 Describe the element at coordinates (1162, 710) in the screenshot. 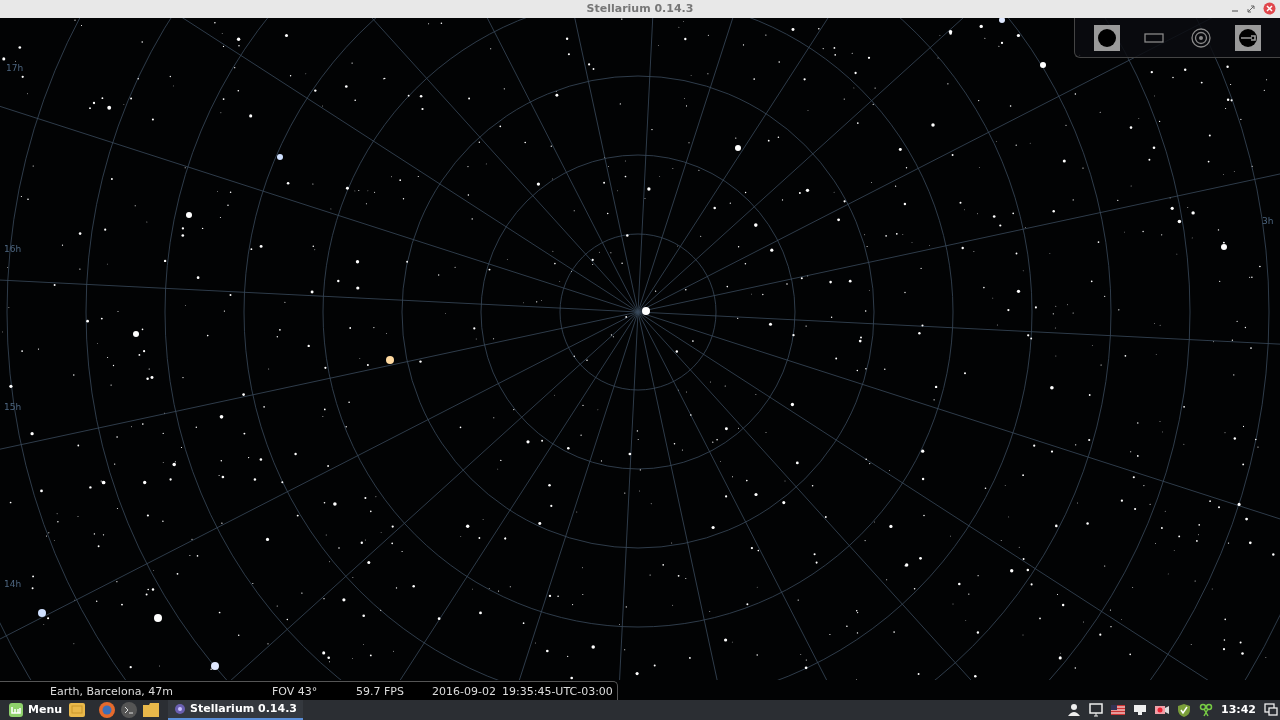

I see `camera-icon` at that location.